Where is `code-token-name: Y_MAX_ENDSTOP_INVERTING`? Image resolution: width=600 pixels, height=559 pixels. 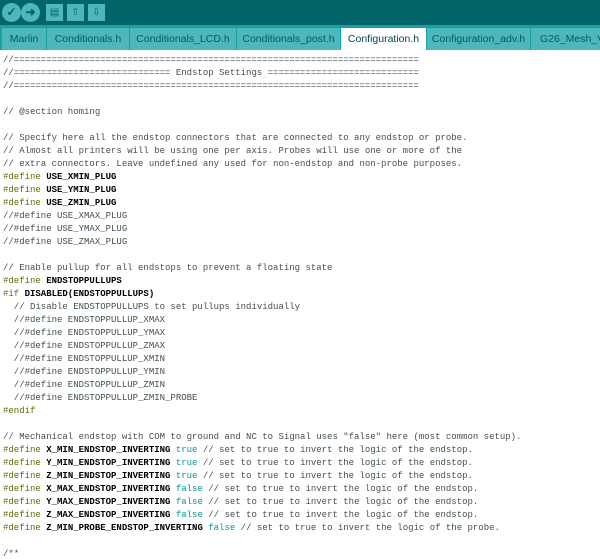 code-token-name: Y_MAX_ENDSTOP_INVERTING is located at coordinates (111, 502).